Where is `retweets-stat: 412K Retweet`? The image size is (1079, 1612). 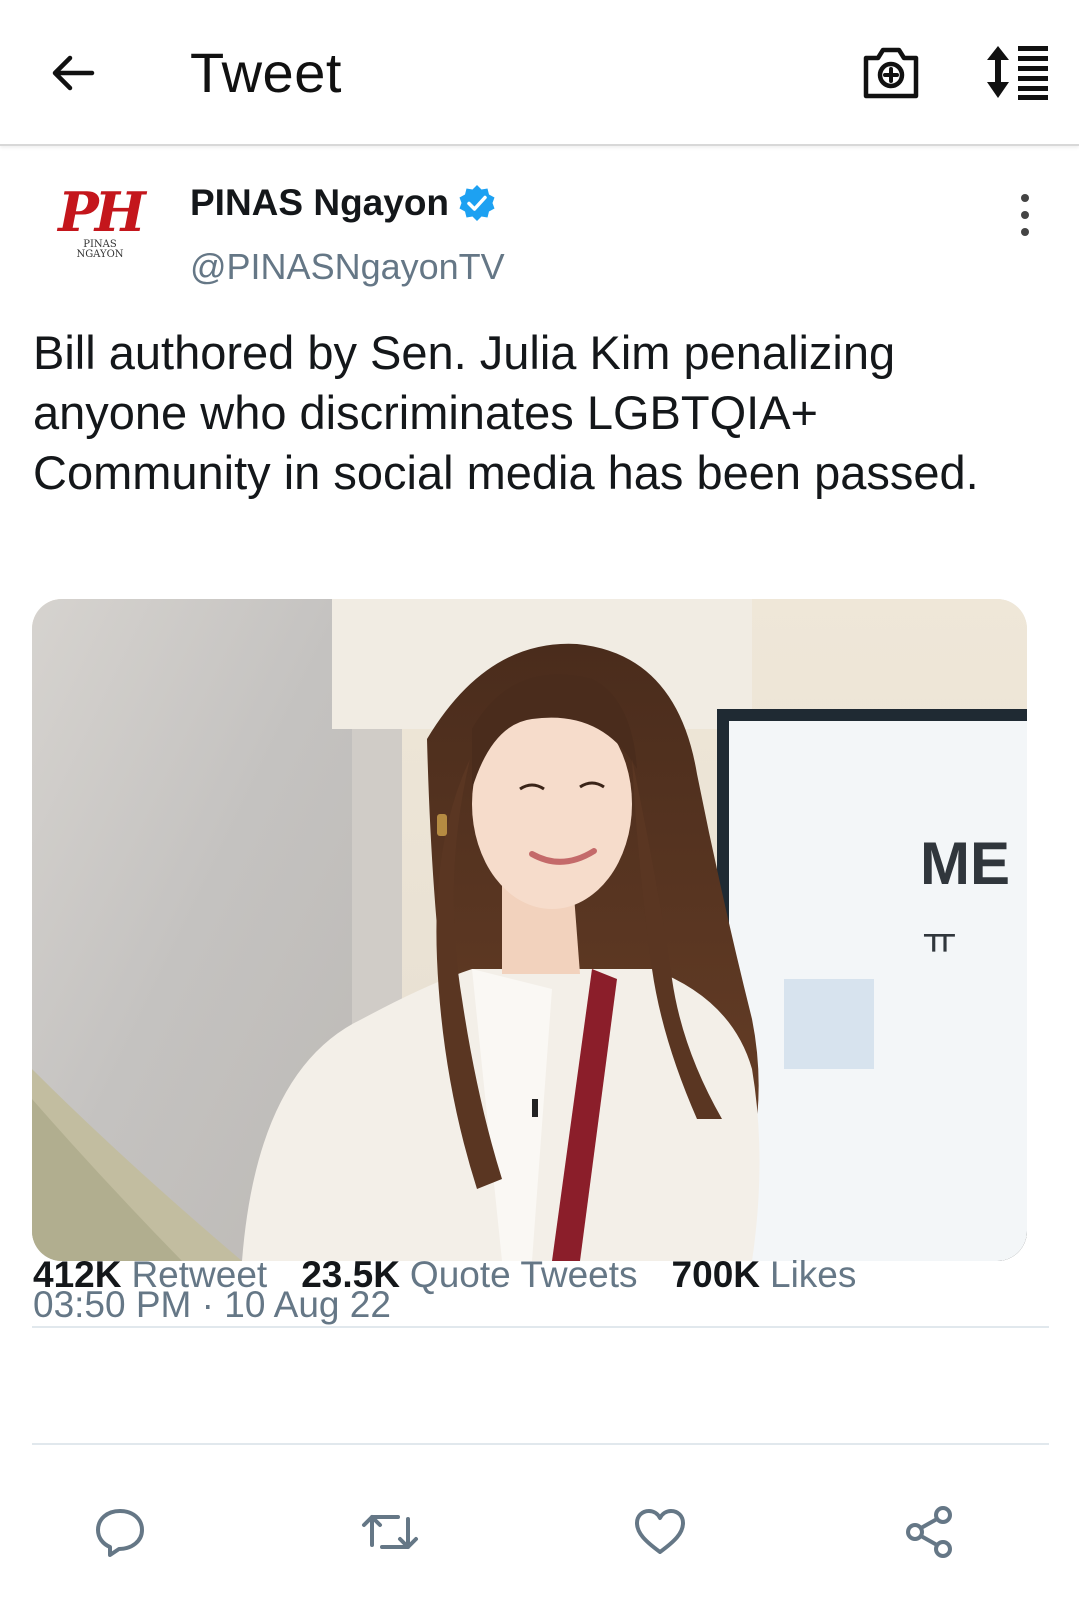 retweets-stat: 412K Retweet is located at coordinates (150, 1275).